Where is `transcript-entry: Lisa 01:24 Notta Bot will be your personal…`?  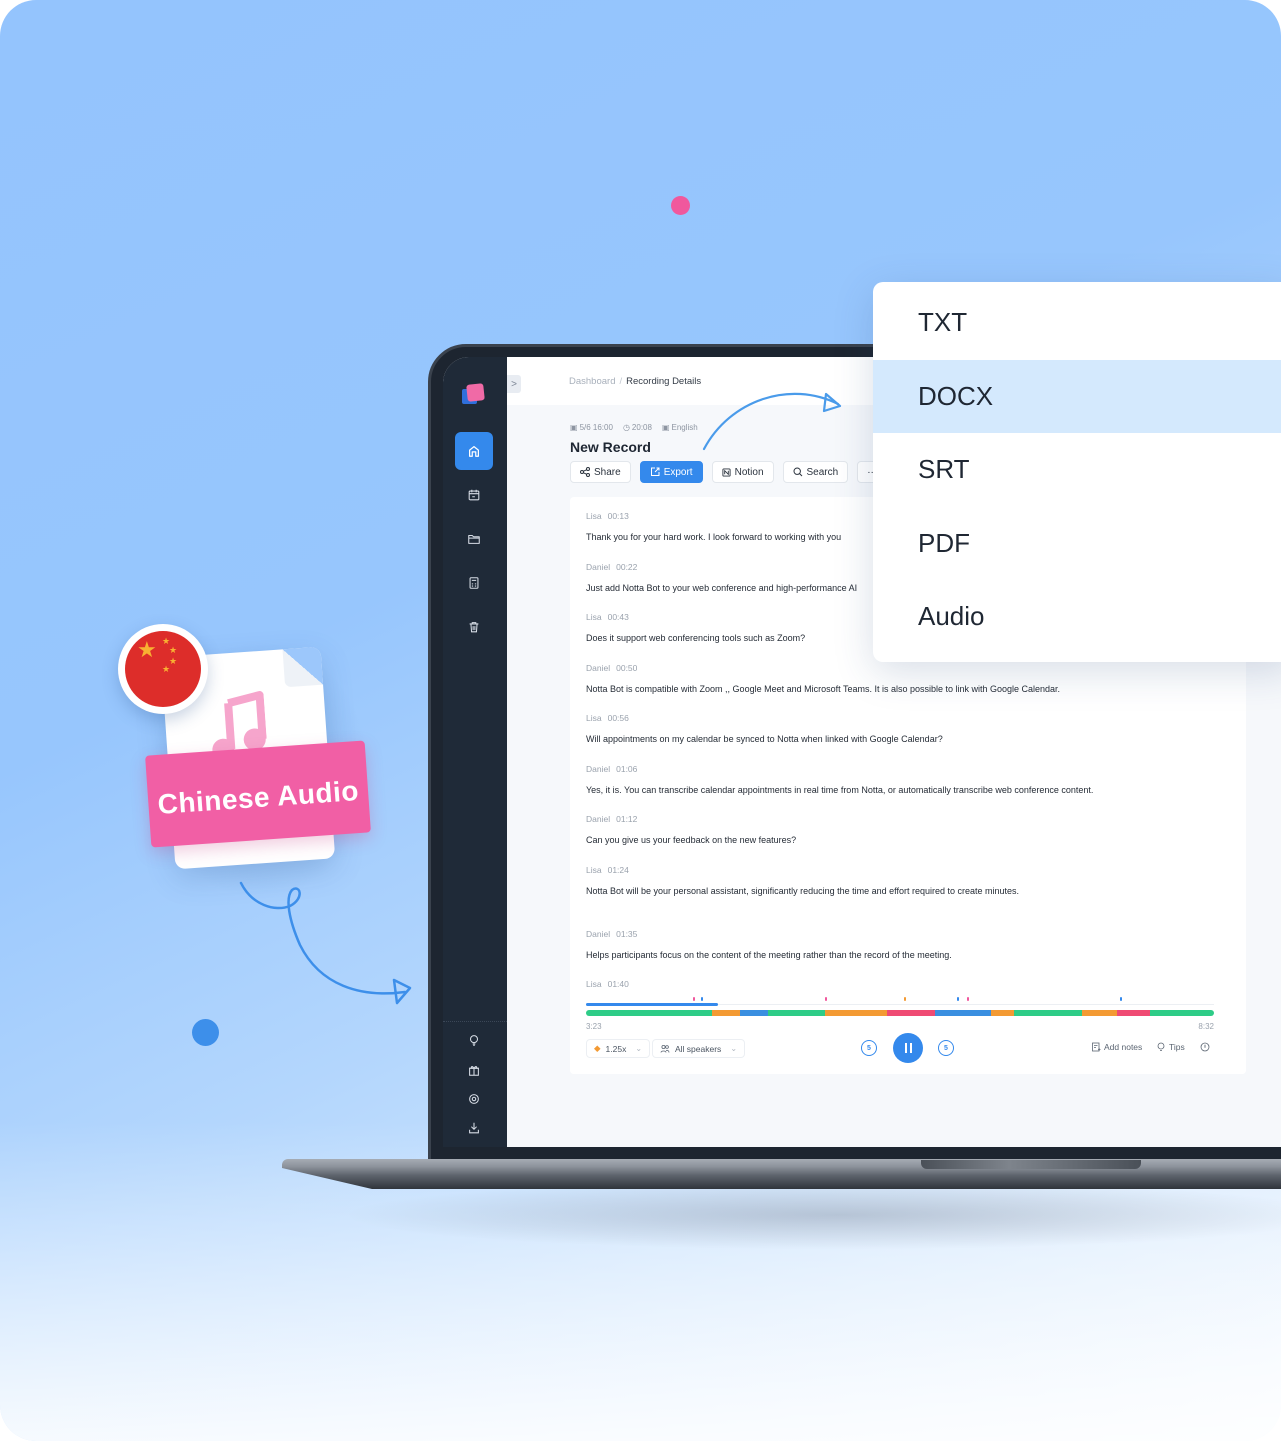 transcript-entry: Lisa 01:24 Notta Bot will be your personal… is located at coordinates (911, 881).